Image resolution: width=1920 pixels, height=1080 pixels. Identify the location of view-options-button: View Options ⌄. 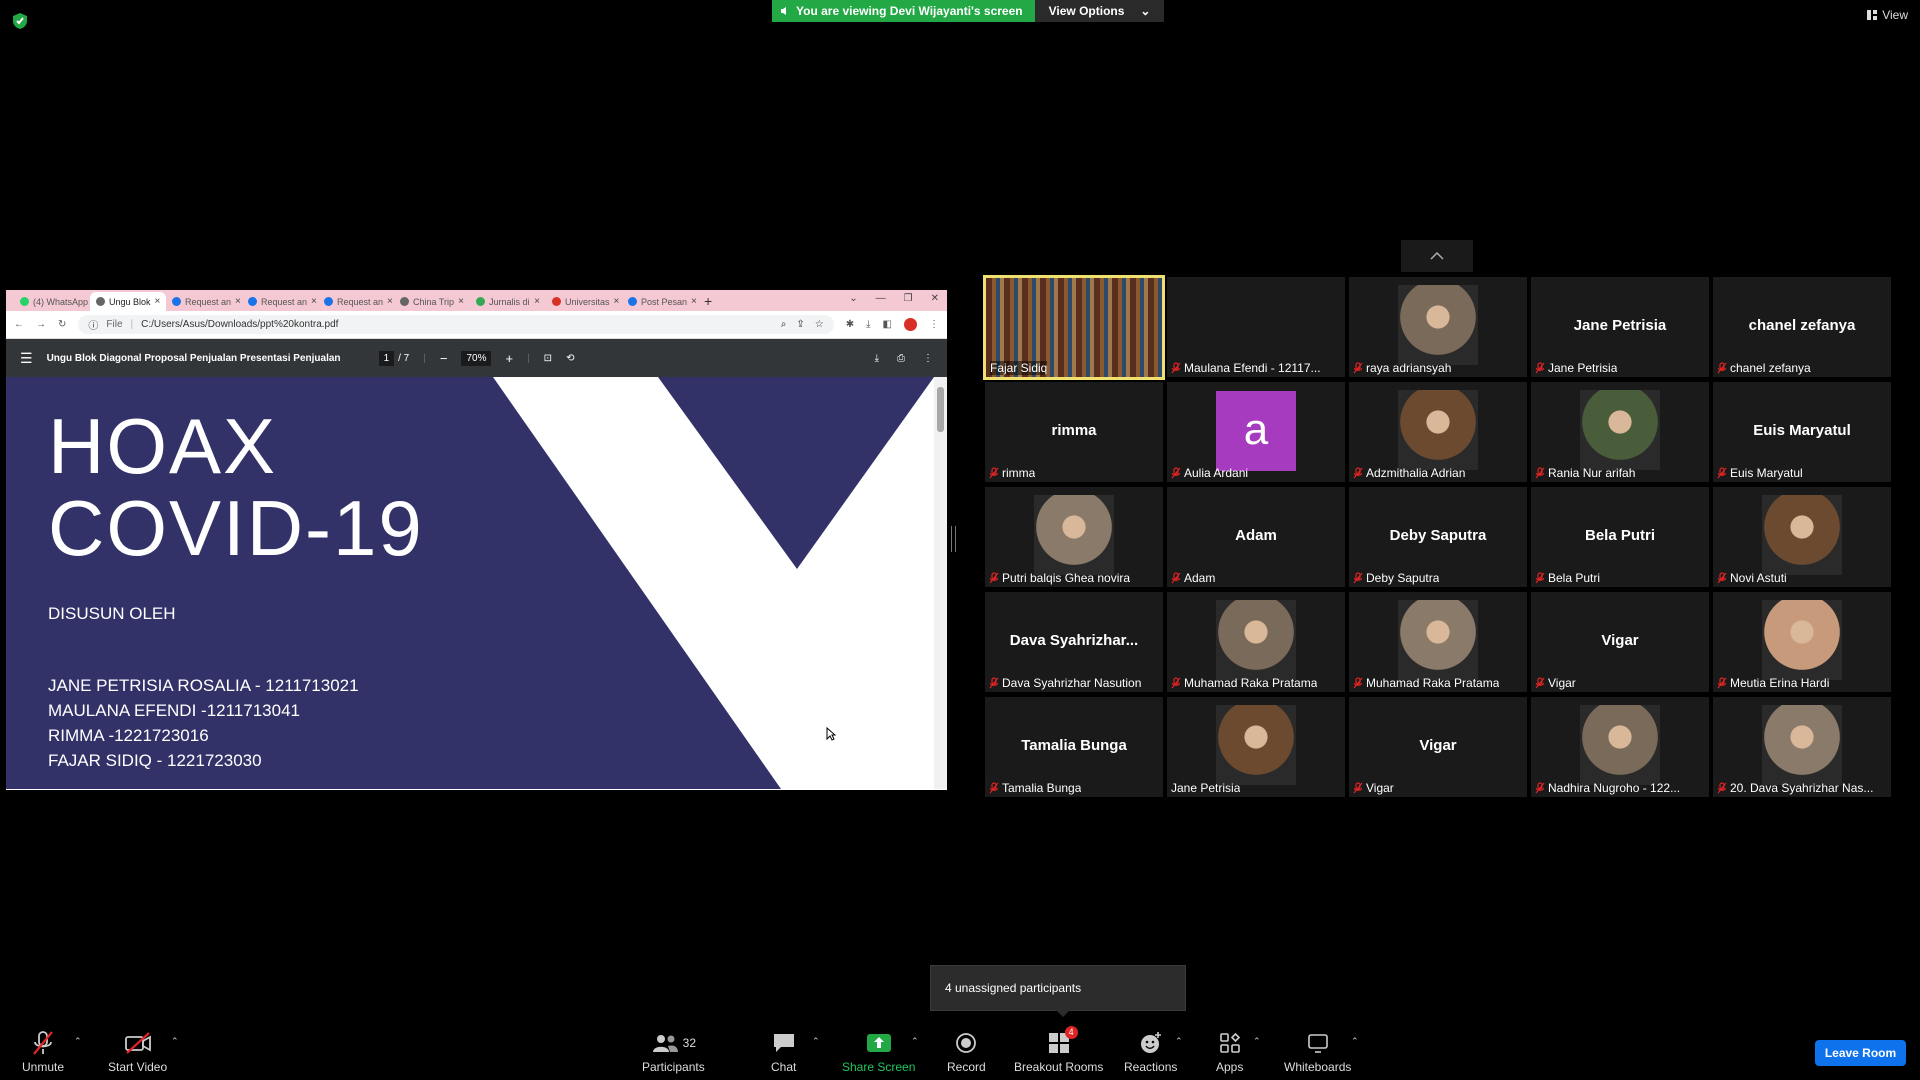
(1099, 11).